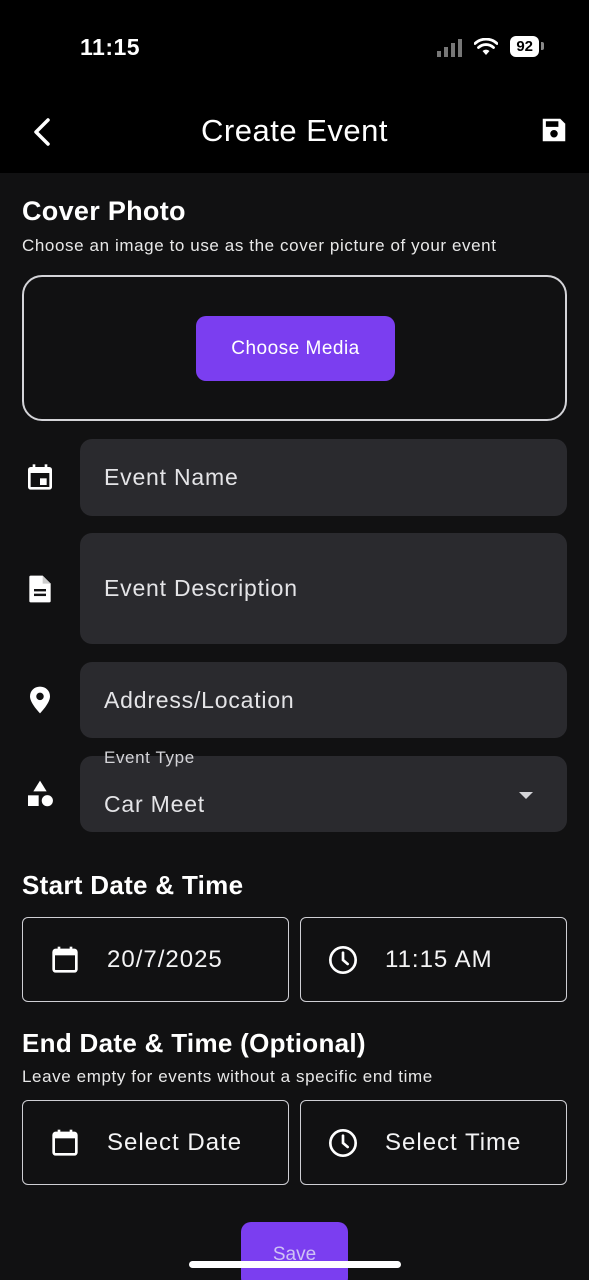 The height and width of the screenshot is (1280, 589). What do you see at coordinates (149, 757) in the screenshot?
I see `event-type-label: Event Type` at bounding box center [149, 757].